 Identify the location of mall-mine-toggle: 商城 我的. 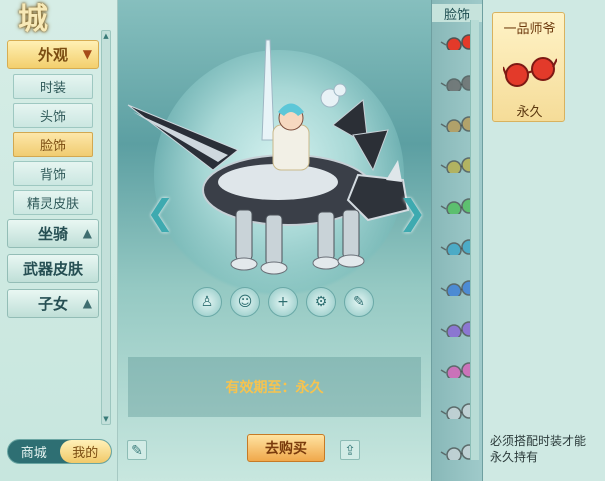
(59, 451).